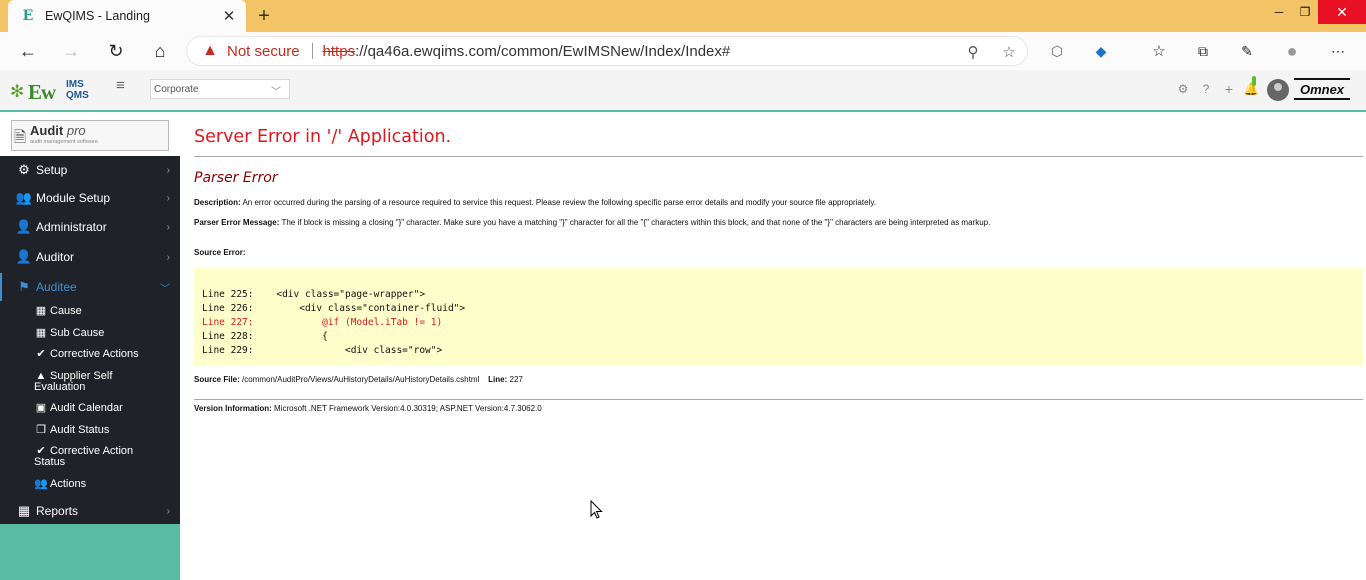 Image resolution: width=1366 pixels, height=580 pixels. Describe the element at coordinates (104, 430) in the screenshot. I see `sidebar-subitem-audit-status: ❐ Audit Status` at that location.